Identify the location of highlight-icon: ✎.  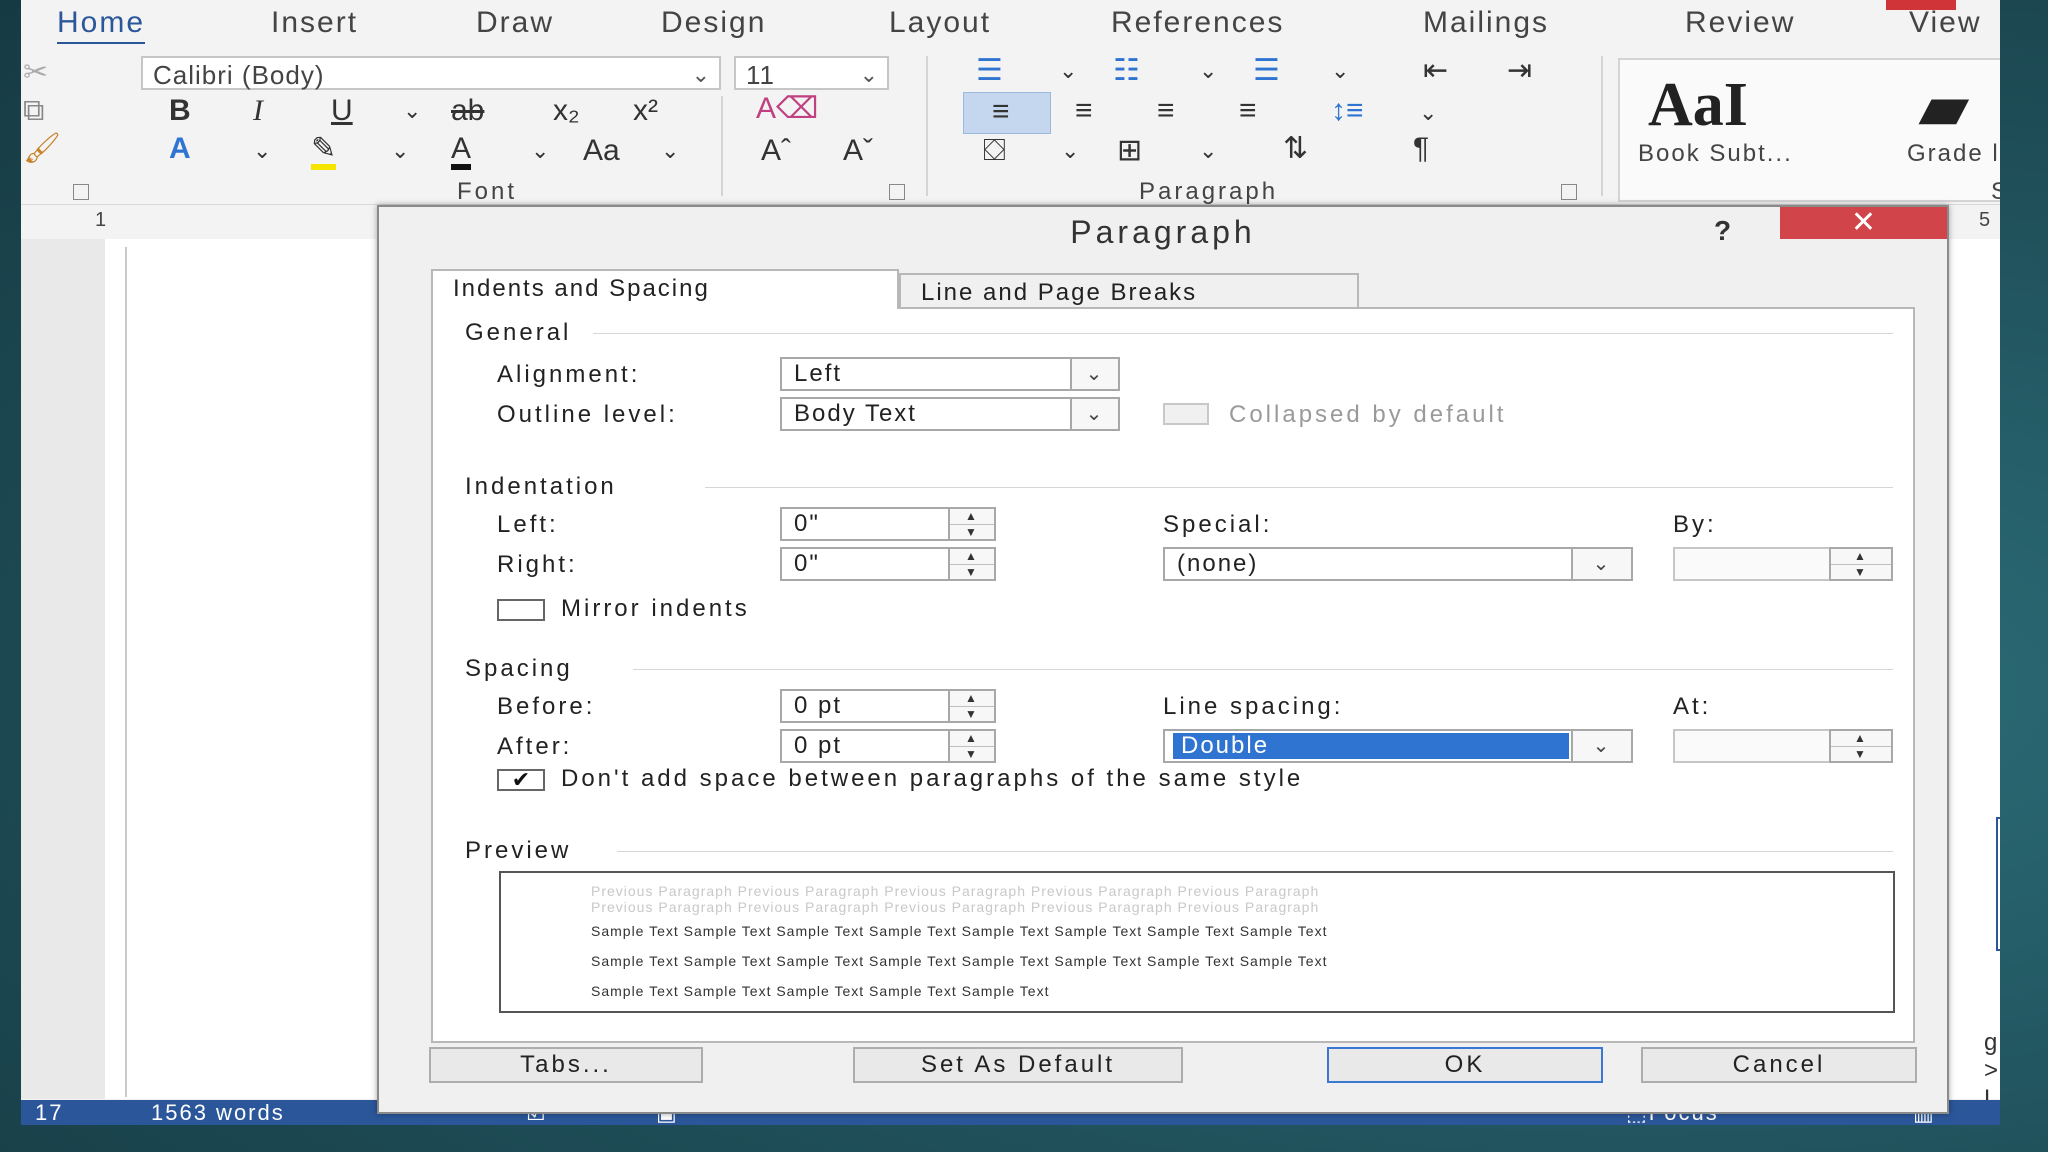
(324, 152).